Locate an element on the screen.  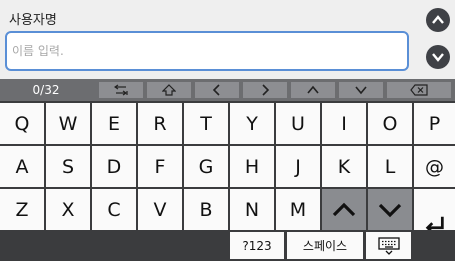
key-u: U is located at coordinates (298, 123).